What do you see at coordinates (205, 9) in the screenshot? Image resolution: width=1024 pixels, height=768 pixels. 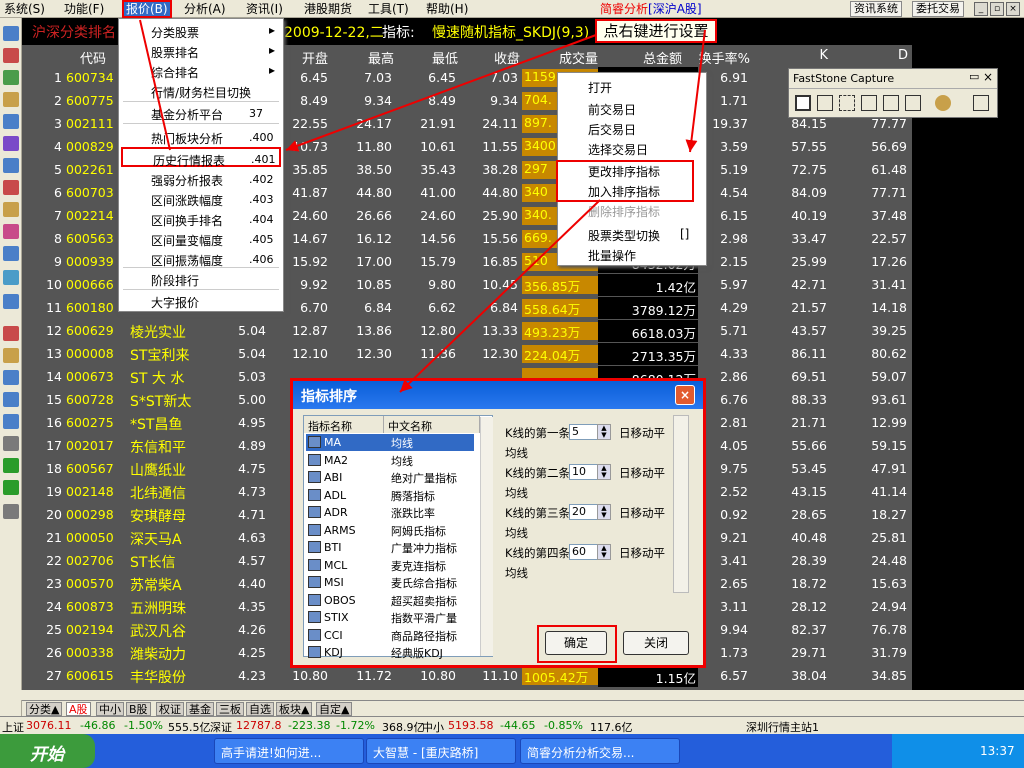 I see `menu-analysis: 分析(A)` at bounding box center [205, 9].